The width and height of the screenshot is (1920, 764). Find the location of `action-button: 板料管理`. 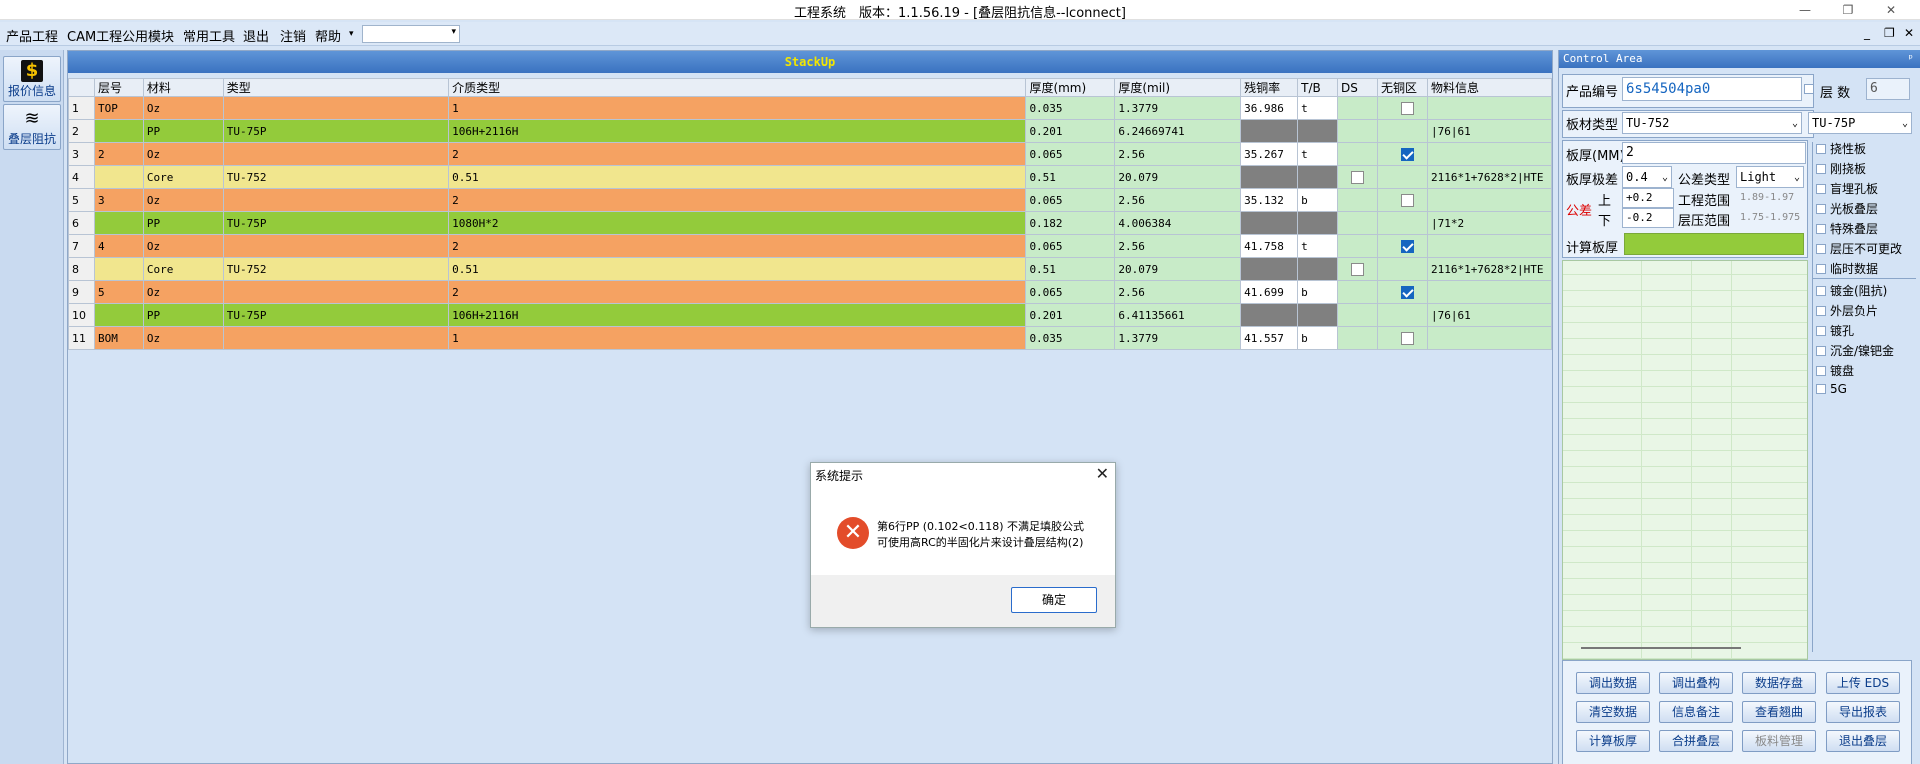

action-button: 板料管理 is located at coordinates (1779, 741).